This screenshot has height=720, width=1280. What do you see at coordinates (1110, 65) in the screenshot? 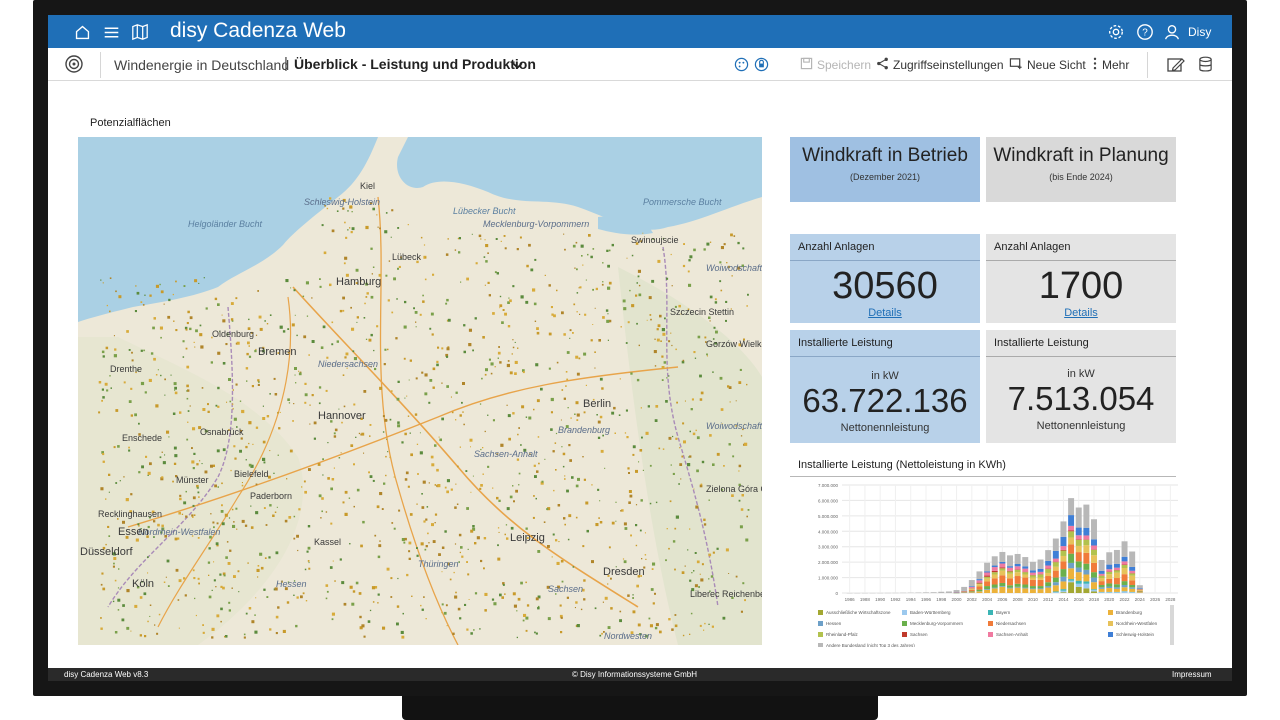
I see `more-button: Mehr` at bounding box center [1110, 65].